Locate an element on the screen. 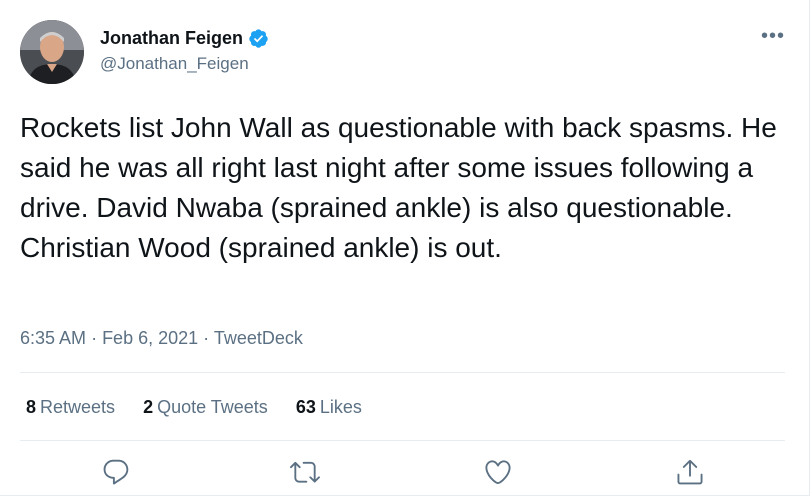  verified-badge-icon is located at coordinates (258, 38).